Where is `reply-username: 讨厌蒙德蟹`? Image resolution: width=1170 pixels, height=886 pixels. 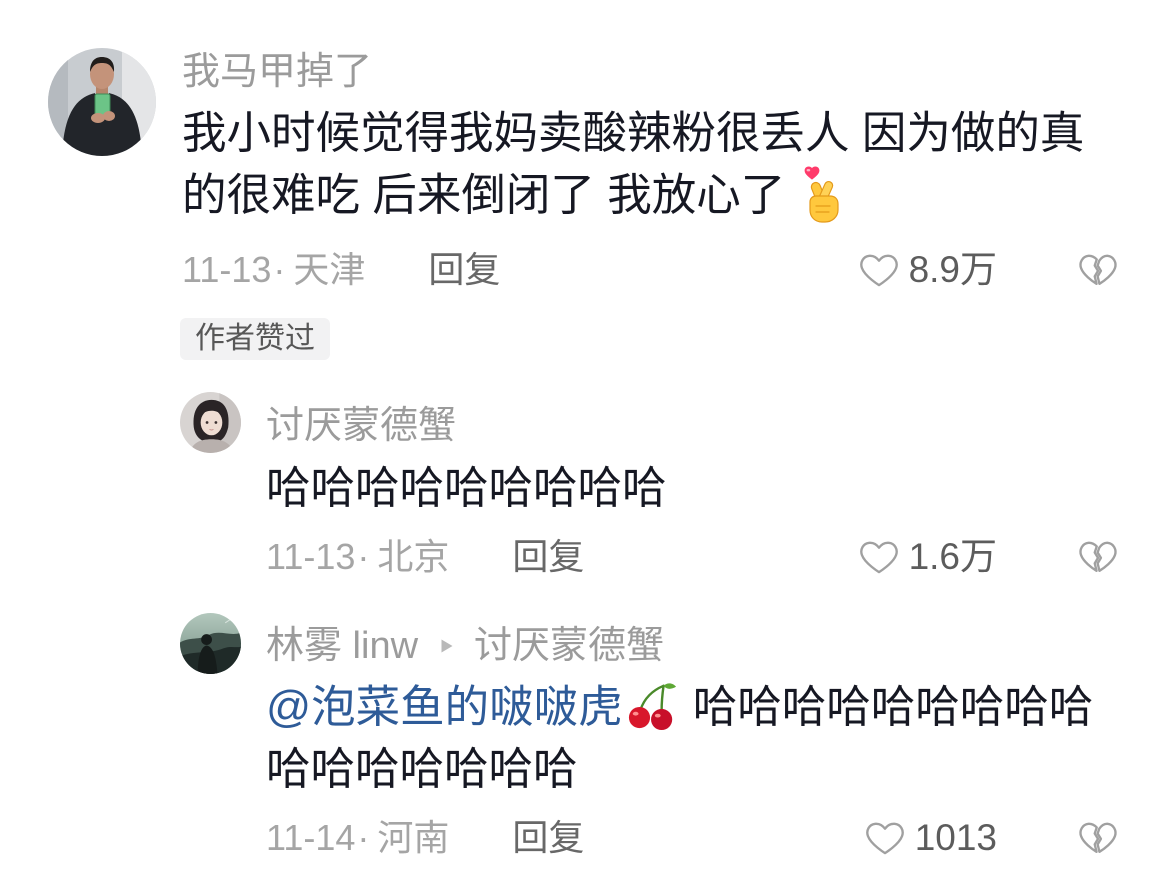
reply-username: 讨厌蒙德蟹 is located at coordinates (361, 426).